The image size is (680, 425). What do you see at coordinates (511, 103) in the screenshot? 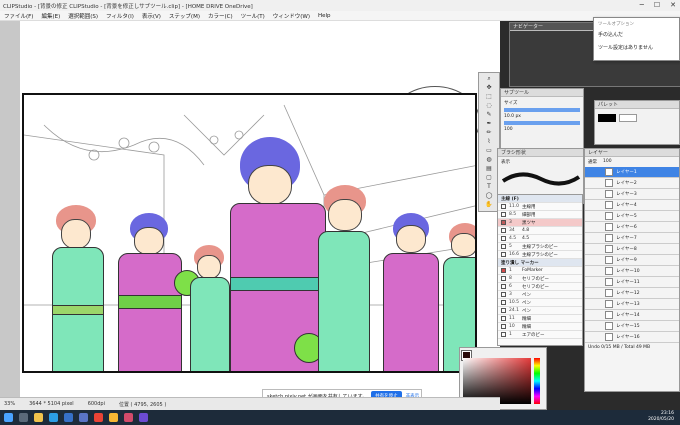
I see `size-label: サイズ` at bounding box center [511, 103].